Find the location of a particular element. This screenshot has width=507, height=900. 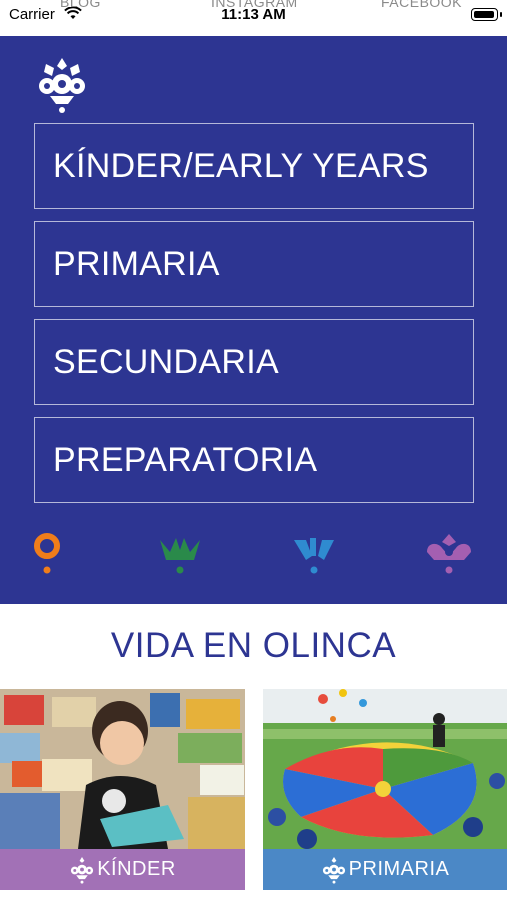

card-primaria: PRIMARIA is located at coordinates (385, 789).